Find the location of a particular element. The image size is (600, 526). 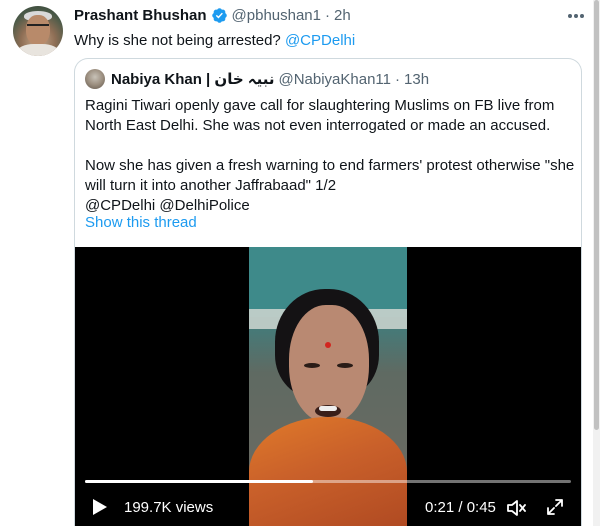

author-handle: @pbhushan1 is located at coordinates (276, 15).